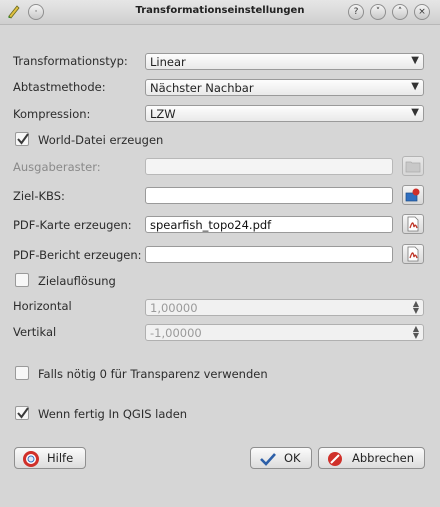  I want to click on output-raster-browse-button, so click(413, 166).